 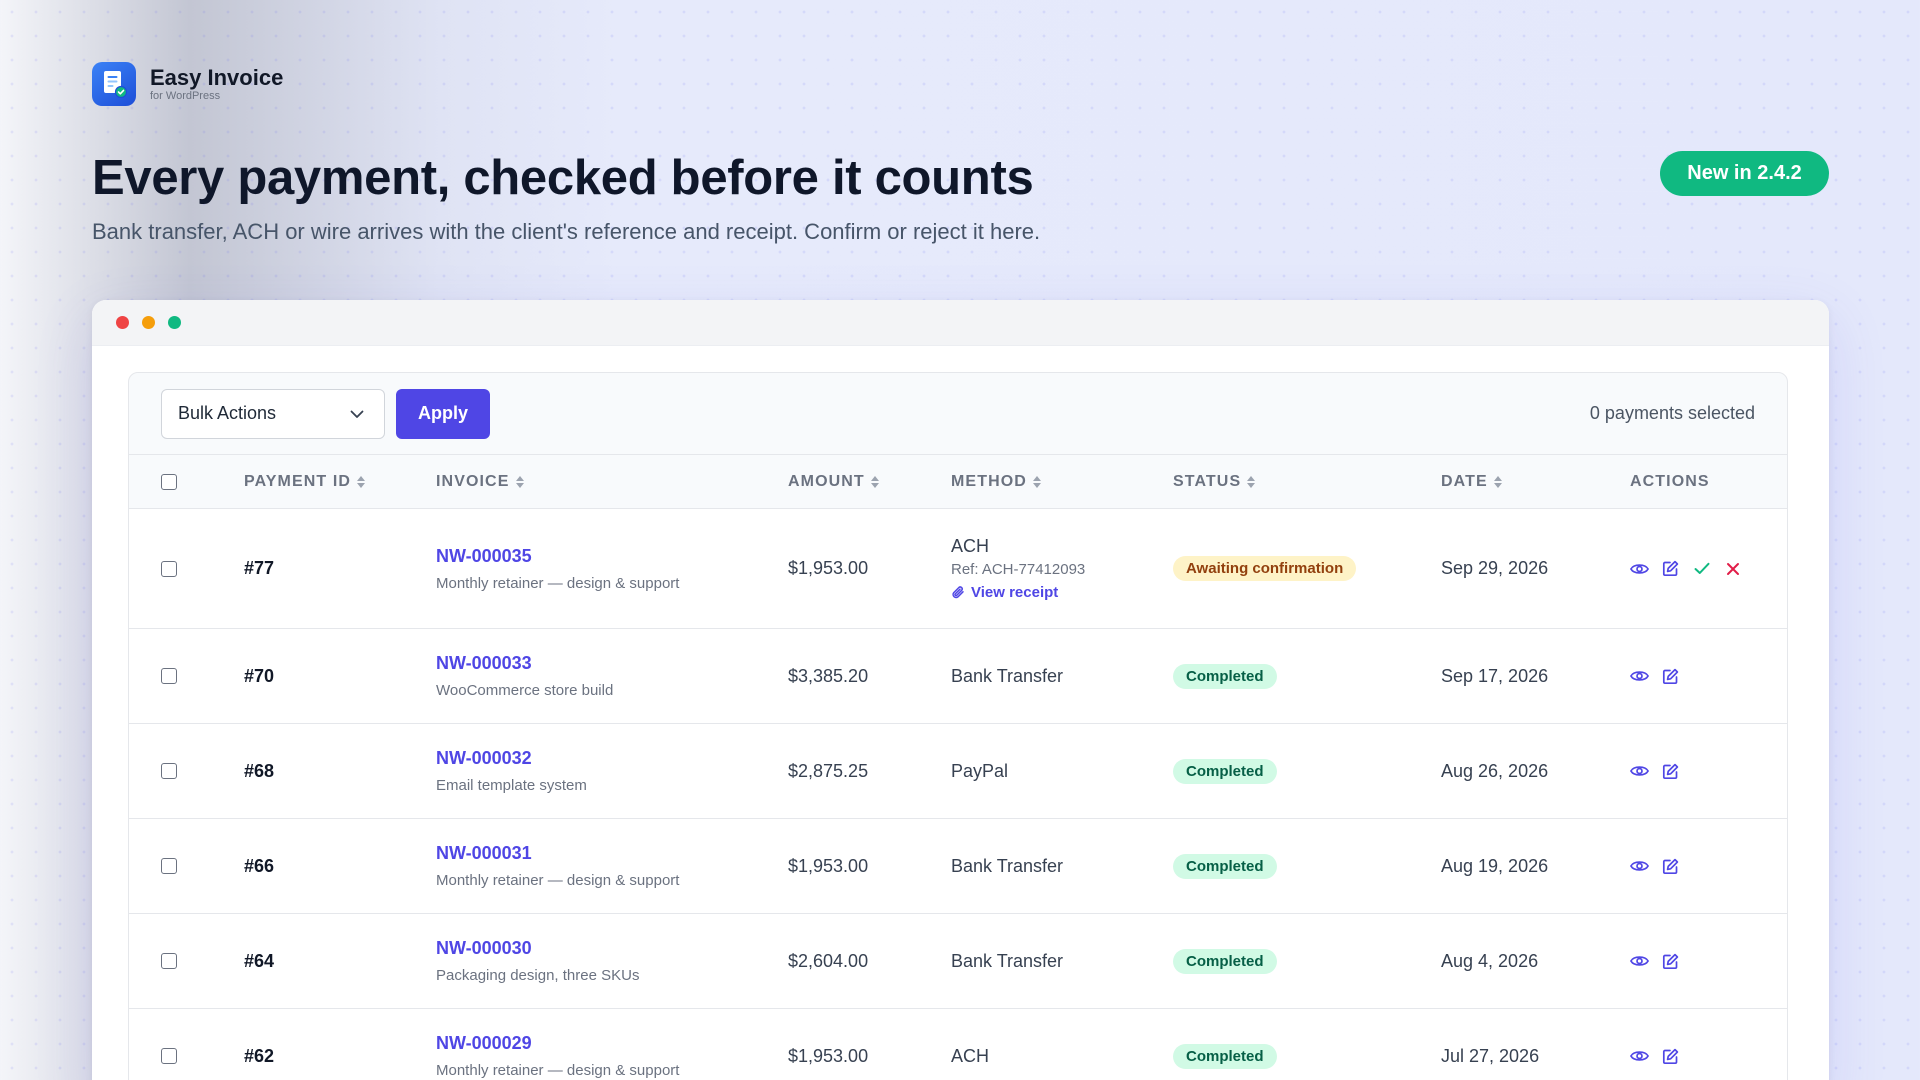 I want to click on bulk-actions-select: Bulk Actions, so click(x=273, y=413).